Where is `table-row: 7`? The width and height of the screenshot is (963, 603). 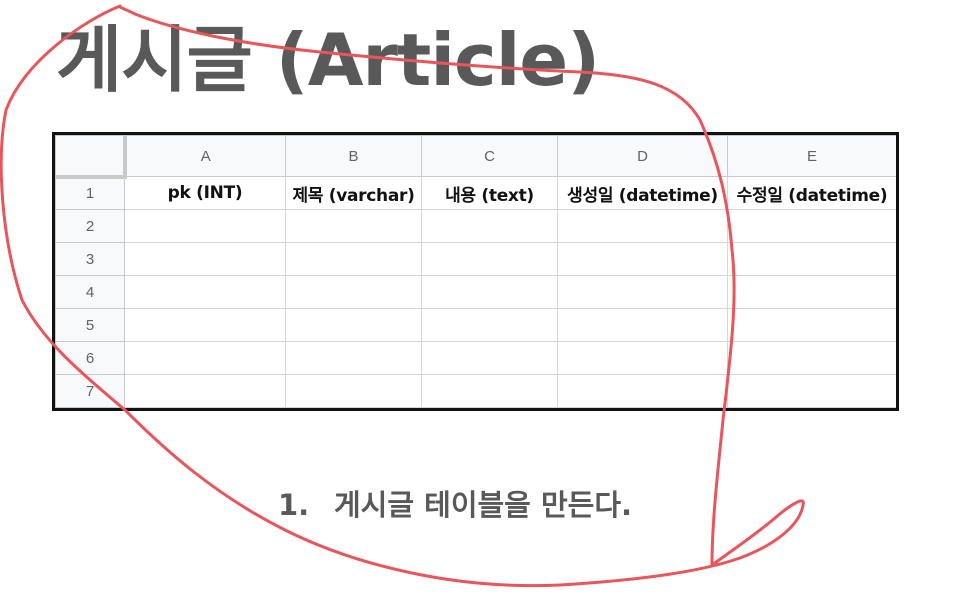 table-row: 7 is located at coordinates (475, 391).